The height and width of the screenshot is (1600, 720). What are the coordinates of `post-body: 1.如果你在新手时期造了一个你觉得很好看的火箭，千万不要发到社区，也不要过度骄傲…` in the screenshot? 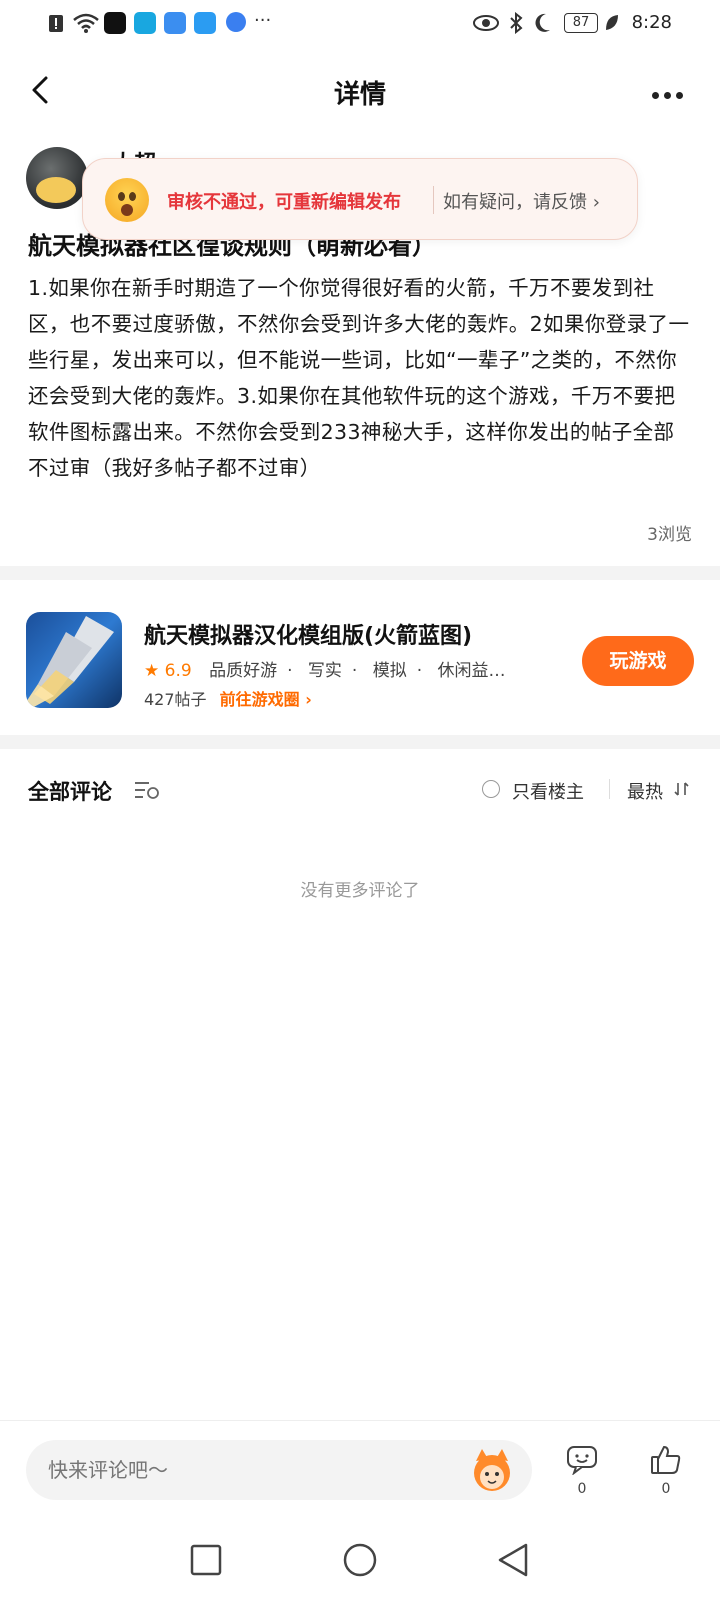 It's located at (359, 378).